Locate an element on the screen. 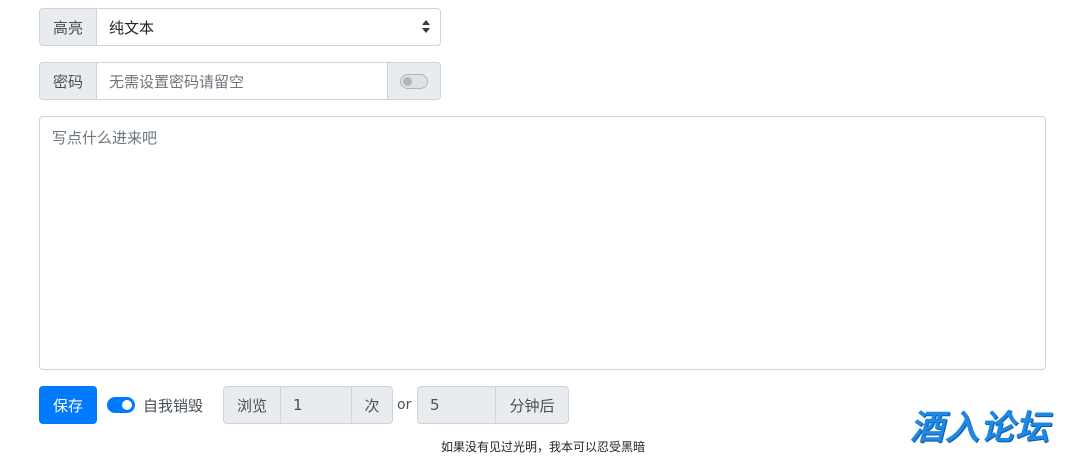 This screenshot has height=463, width=1086. select-caret-icon is located at coordinates (426, 27).